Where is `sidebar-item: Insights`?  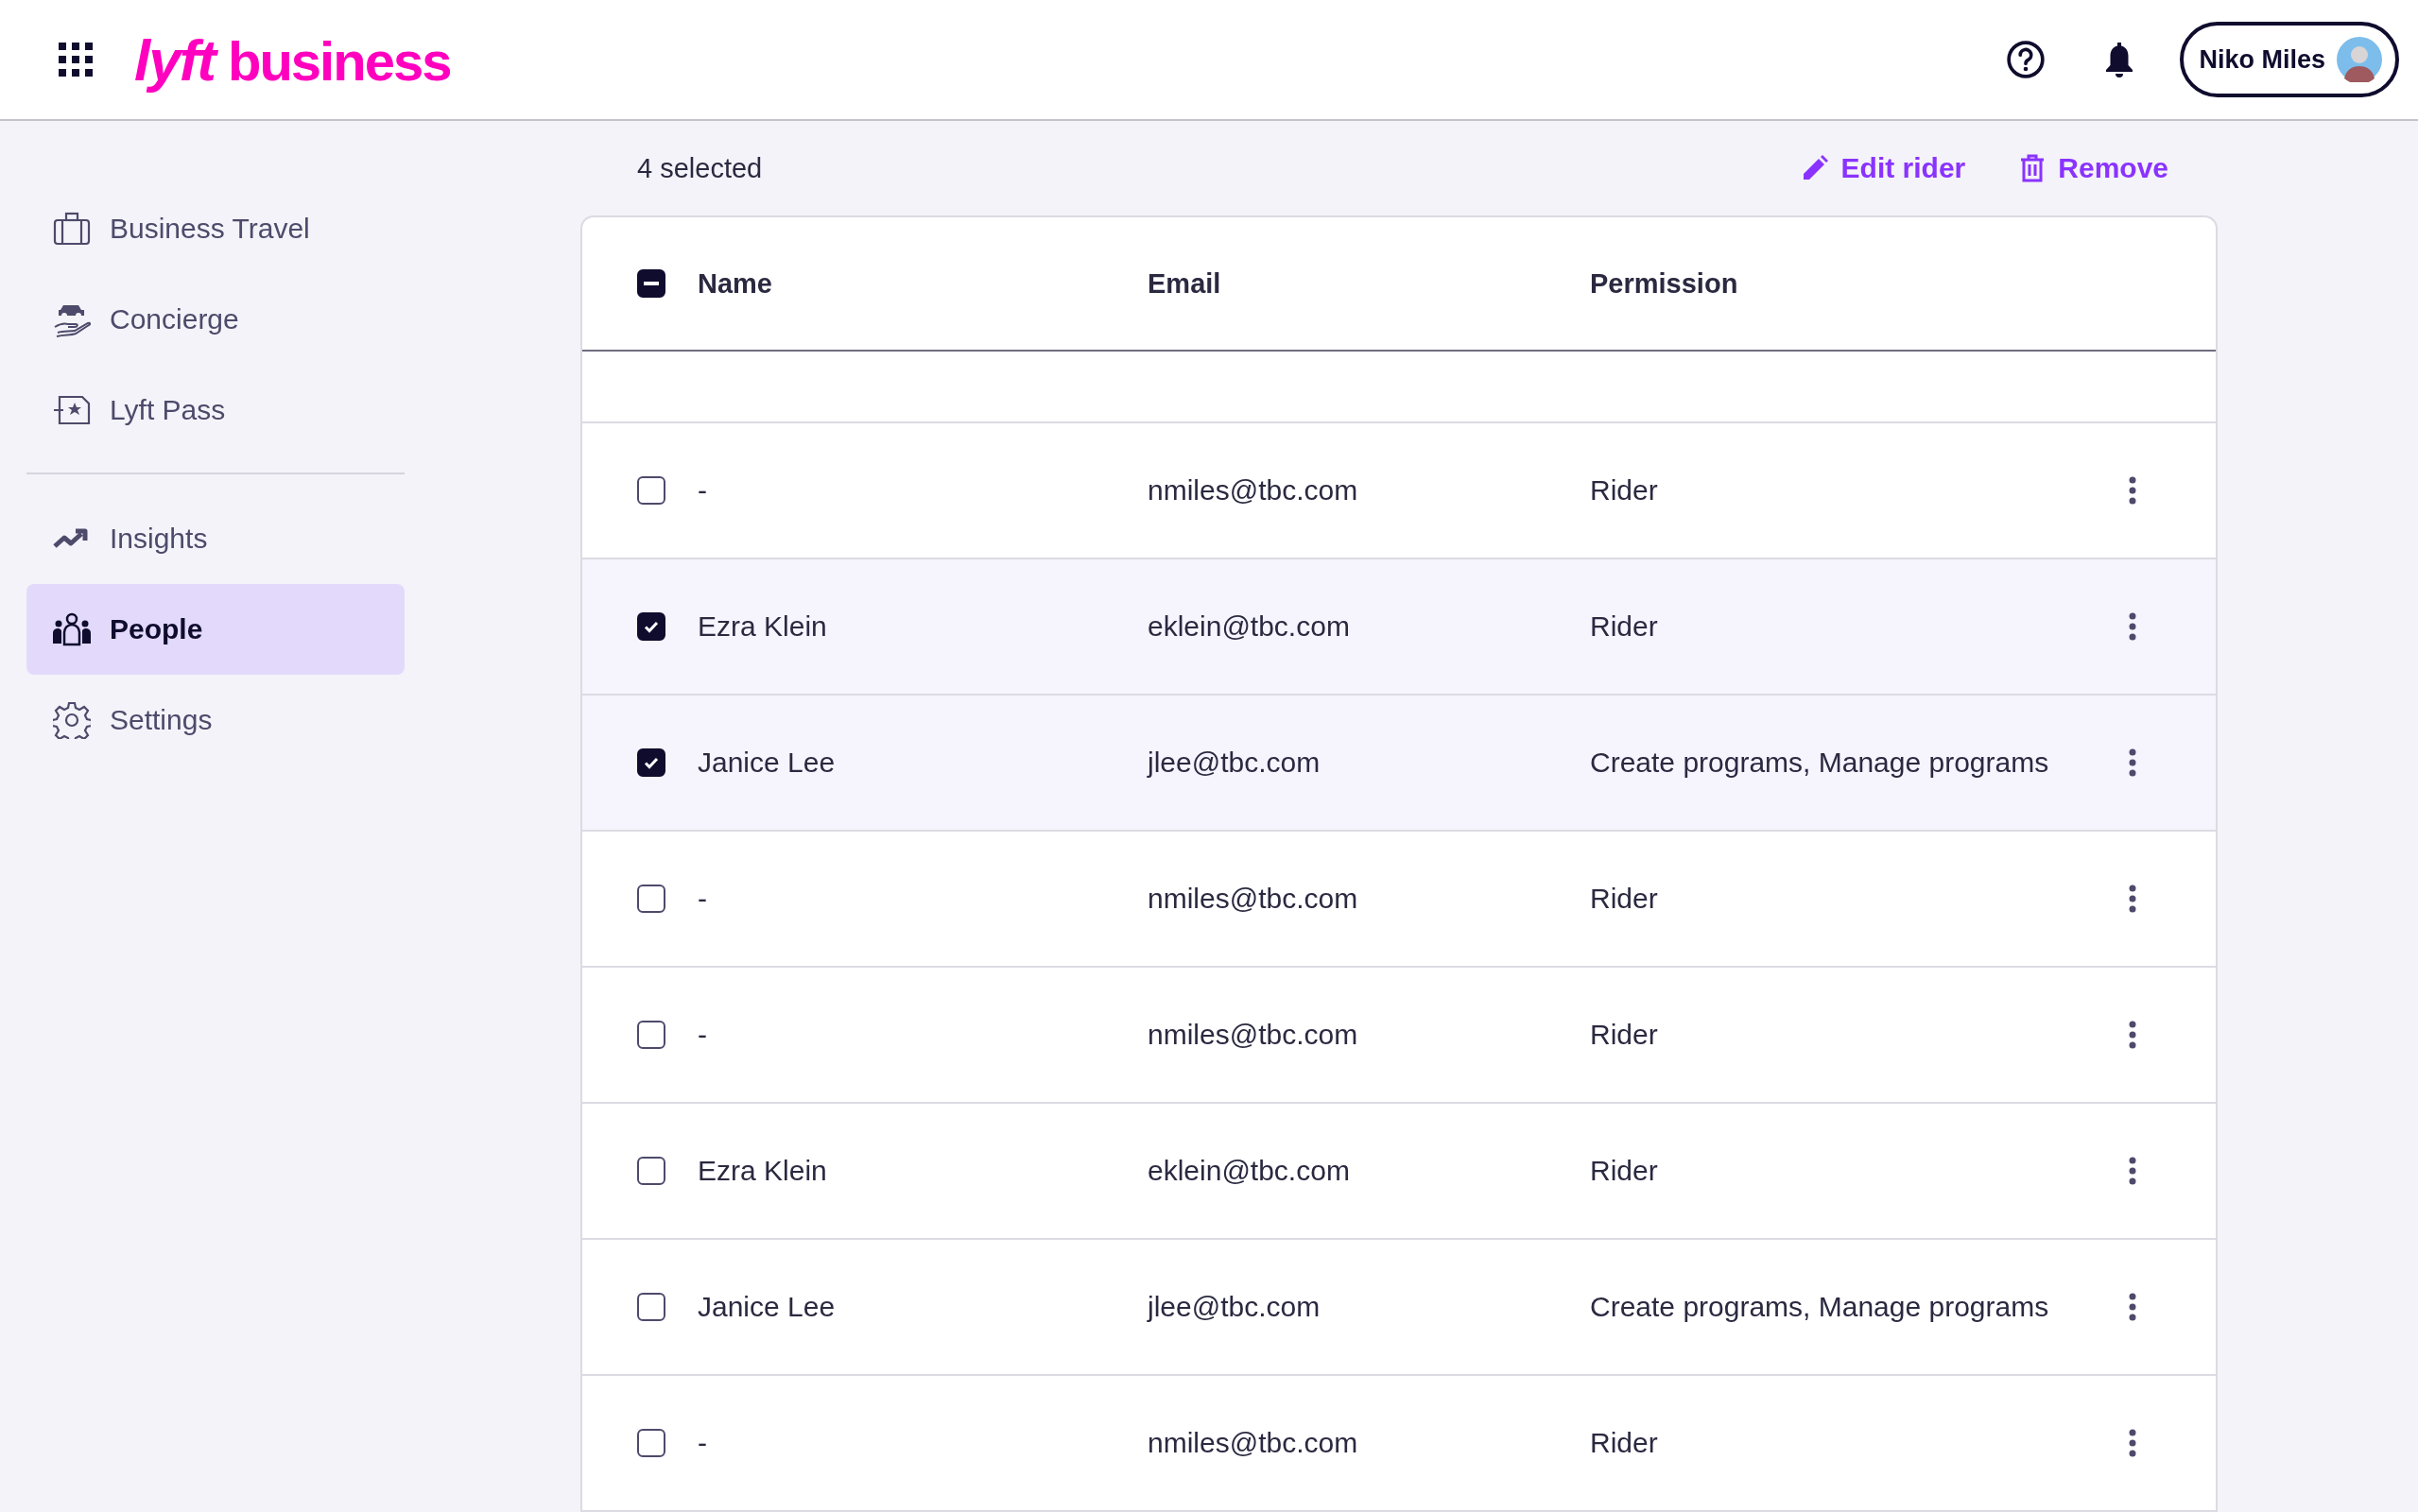 sidebar-item: Insights is located at coordinates (215, 538).